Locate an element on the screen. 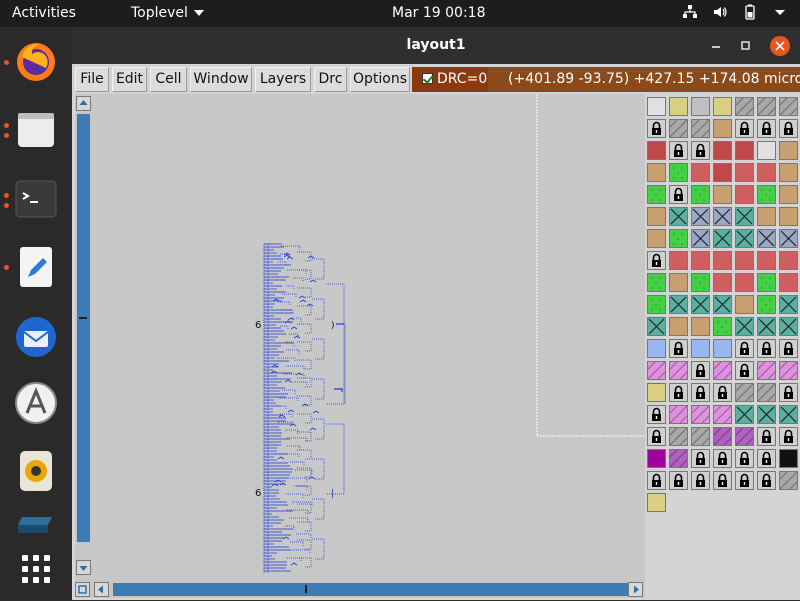 The width and height of the screenshot is (800, 601). zoom-fit-button is located at coordinates (82, 589).